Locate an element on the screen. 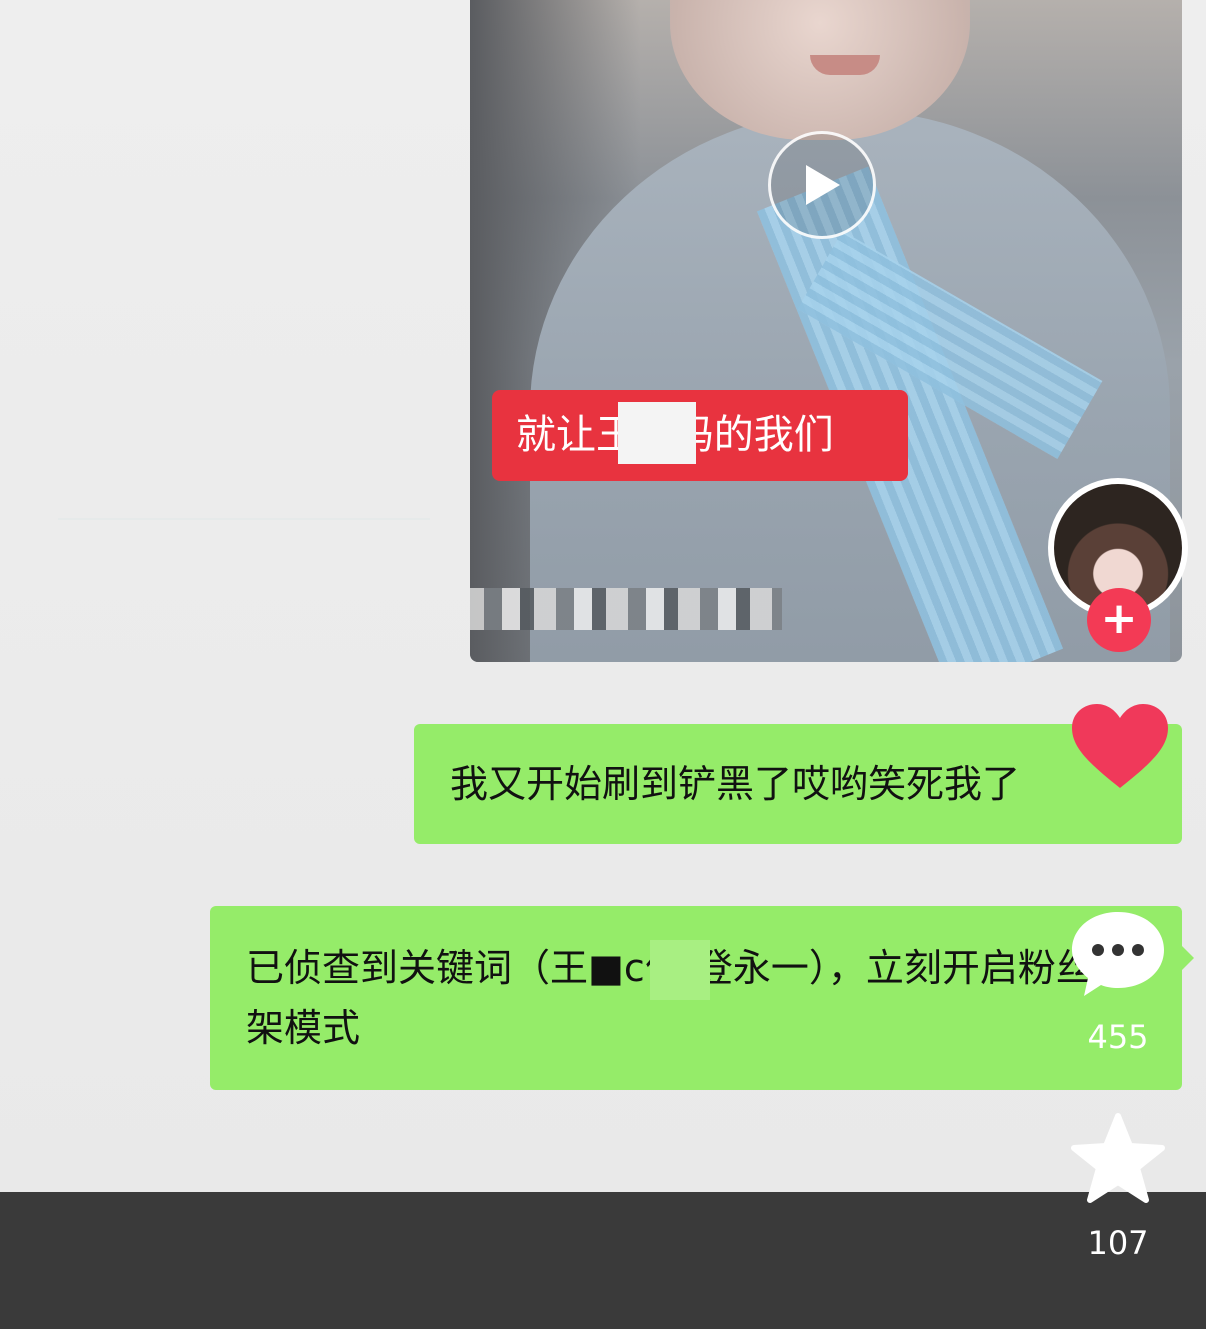  caption-redaction is located at coordinates (657, 433).